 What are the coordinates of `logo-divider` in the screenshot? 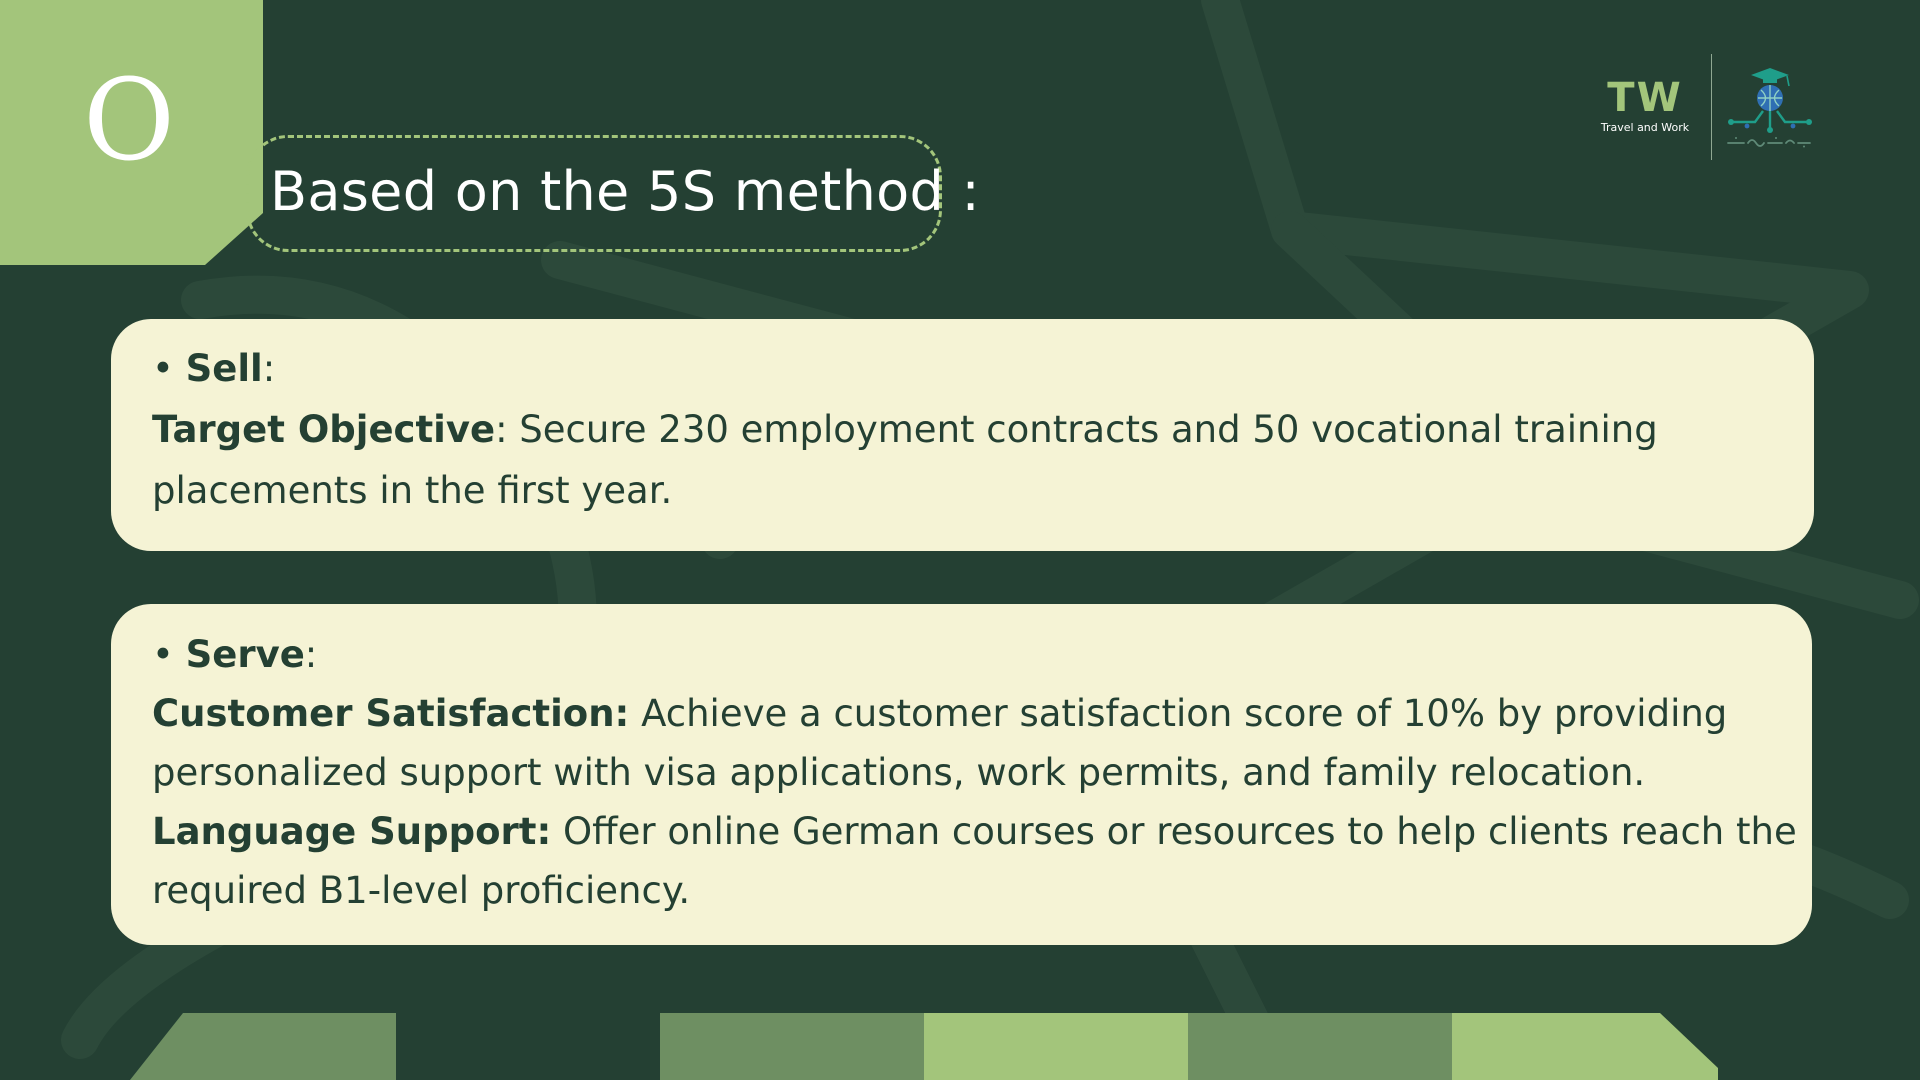 It's located at (1711, 107).